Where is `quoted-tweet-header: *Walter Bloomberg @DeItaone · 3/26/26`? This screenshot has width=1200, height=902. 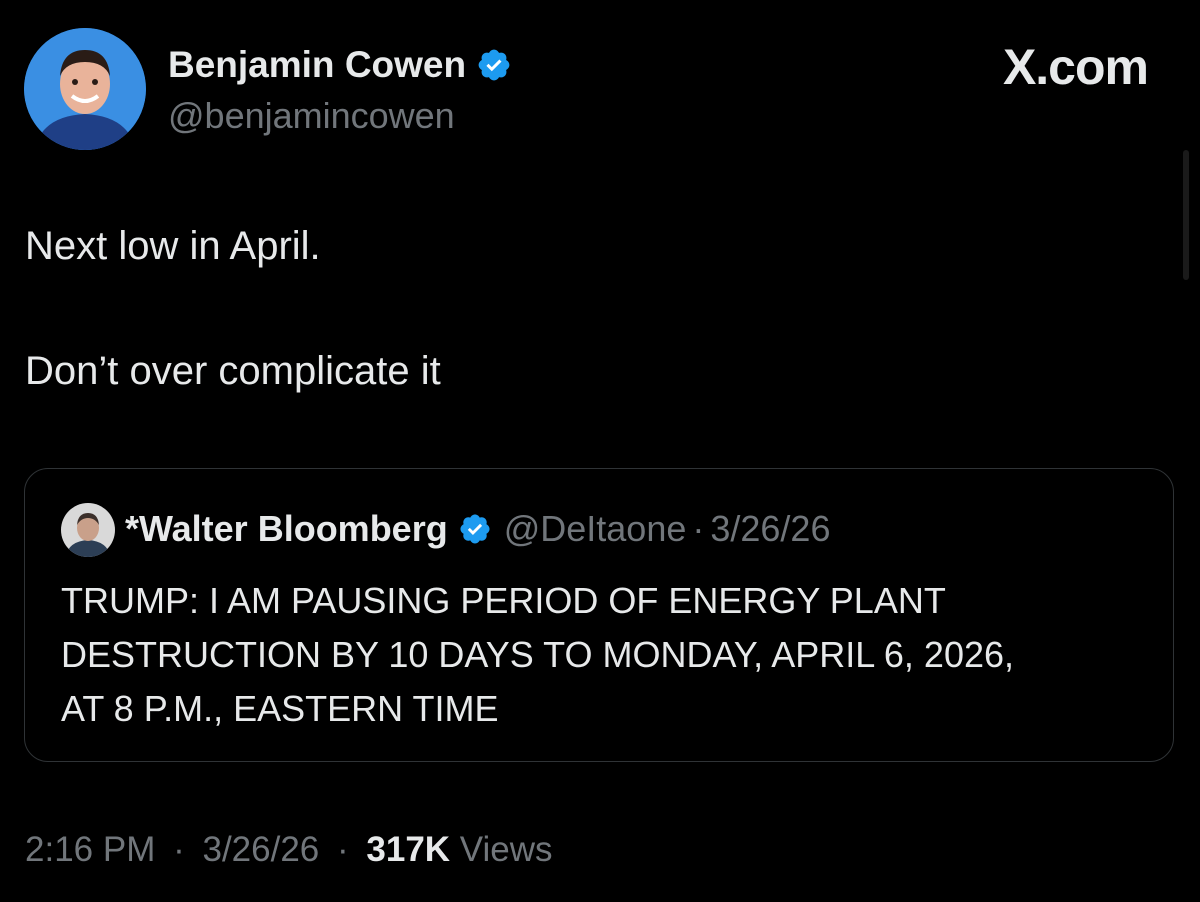 quoted-tweet-header: *Walter Bloomberg @DeItaone · 3/26/26 is located at coordinates (477, 529).